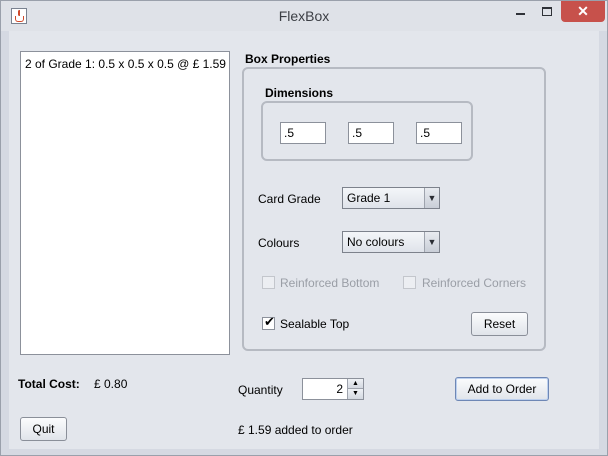 The height and width of the screenshot is (456, 608). I want to click on colours-select: No colours ▼, so click(391, 242).